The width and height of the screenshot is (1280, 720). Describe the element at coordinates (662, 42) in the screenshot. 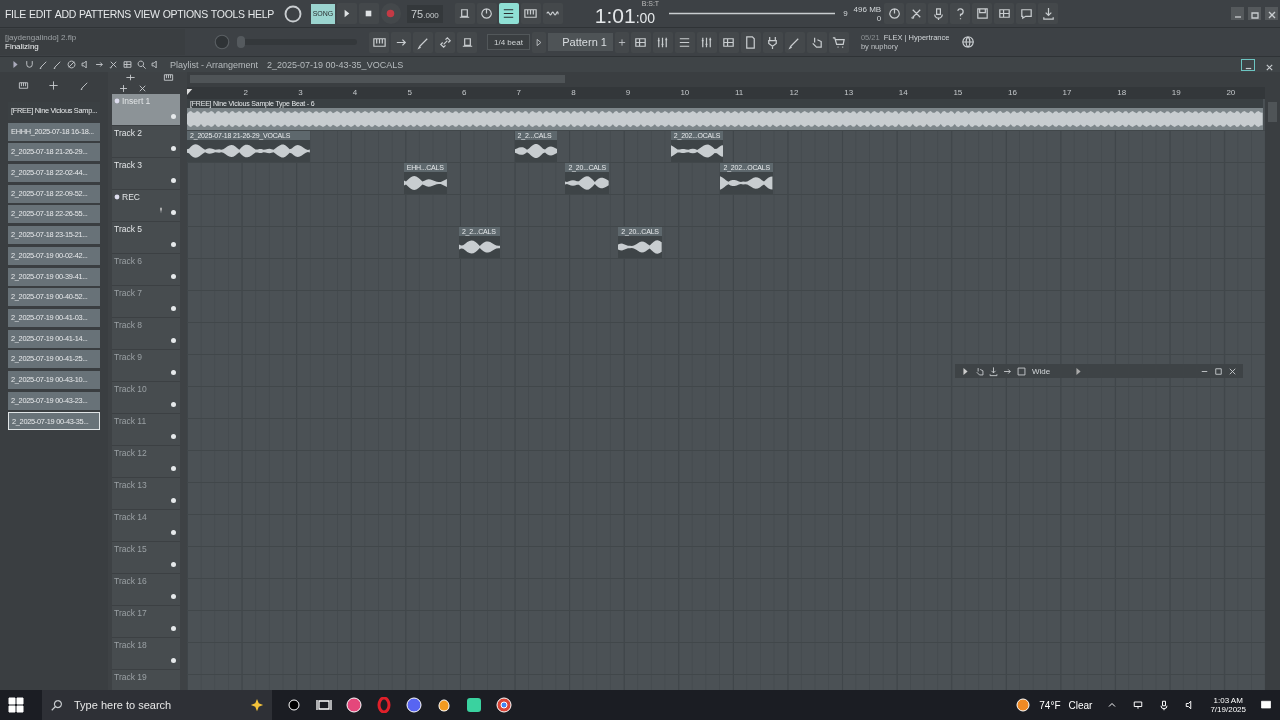

I see `step-icon` at that location.